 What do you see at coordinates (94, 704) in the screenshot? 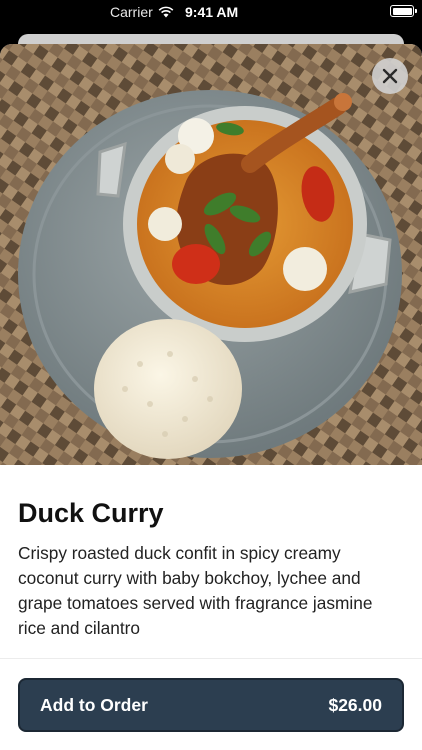
I see `add-to-order-label: Add to Order` at bounding box center [94, 704].